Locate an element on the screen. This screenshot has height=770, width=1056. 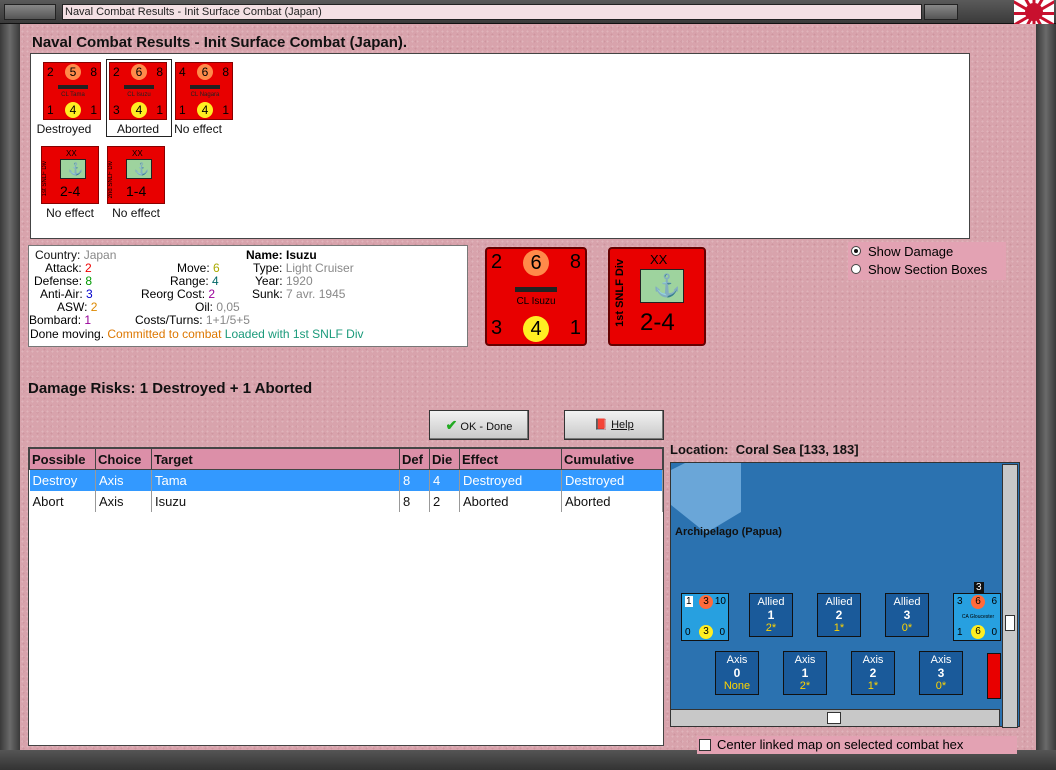
window-control-button is located at coordinates (941, 12).